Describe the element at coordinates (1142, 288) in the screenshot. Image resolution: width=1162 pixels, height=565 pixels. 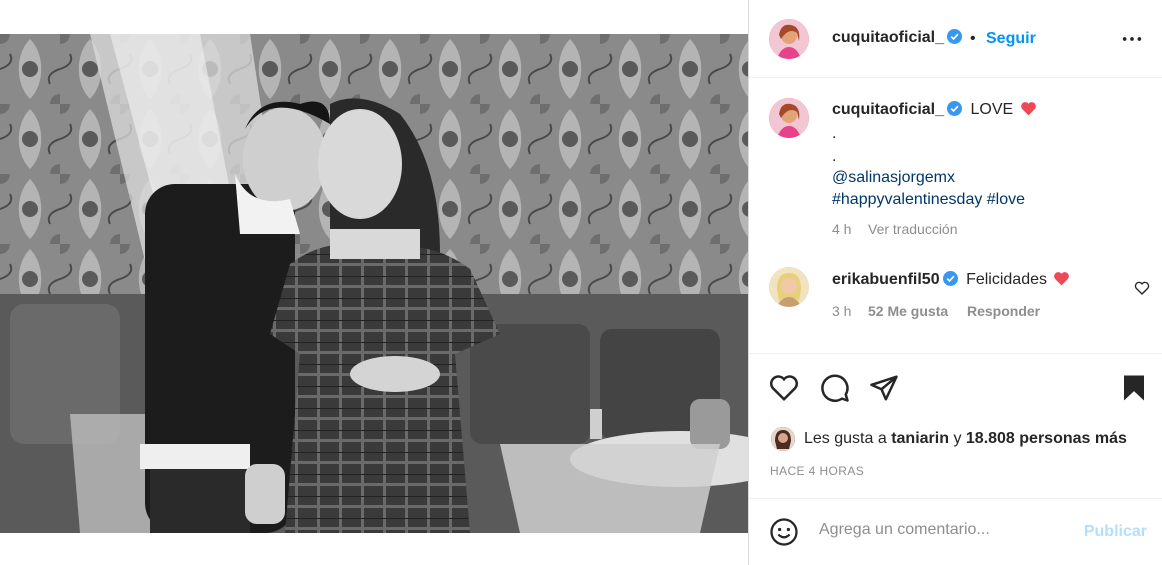
I see `like-comment-heart-icon` at that location.